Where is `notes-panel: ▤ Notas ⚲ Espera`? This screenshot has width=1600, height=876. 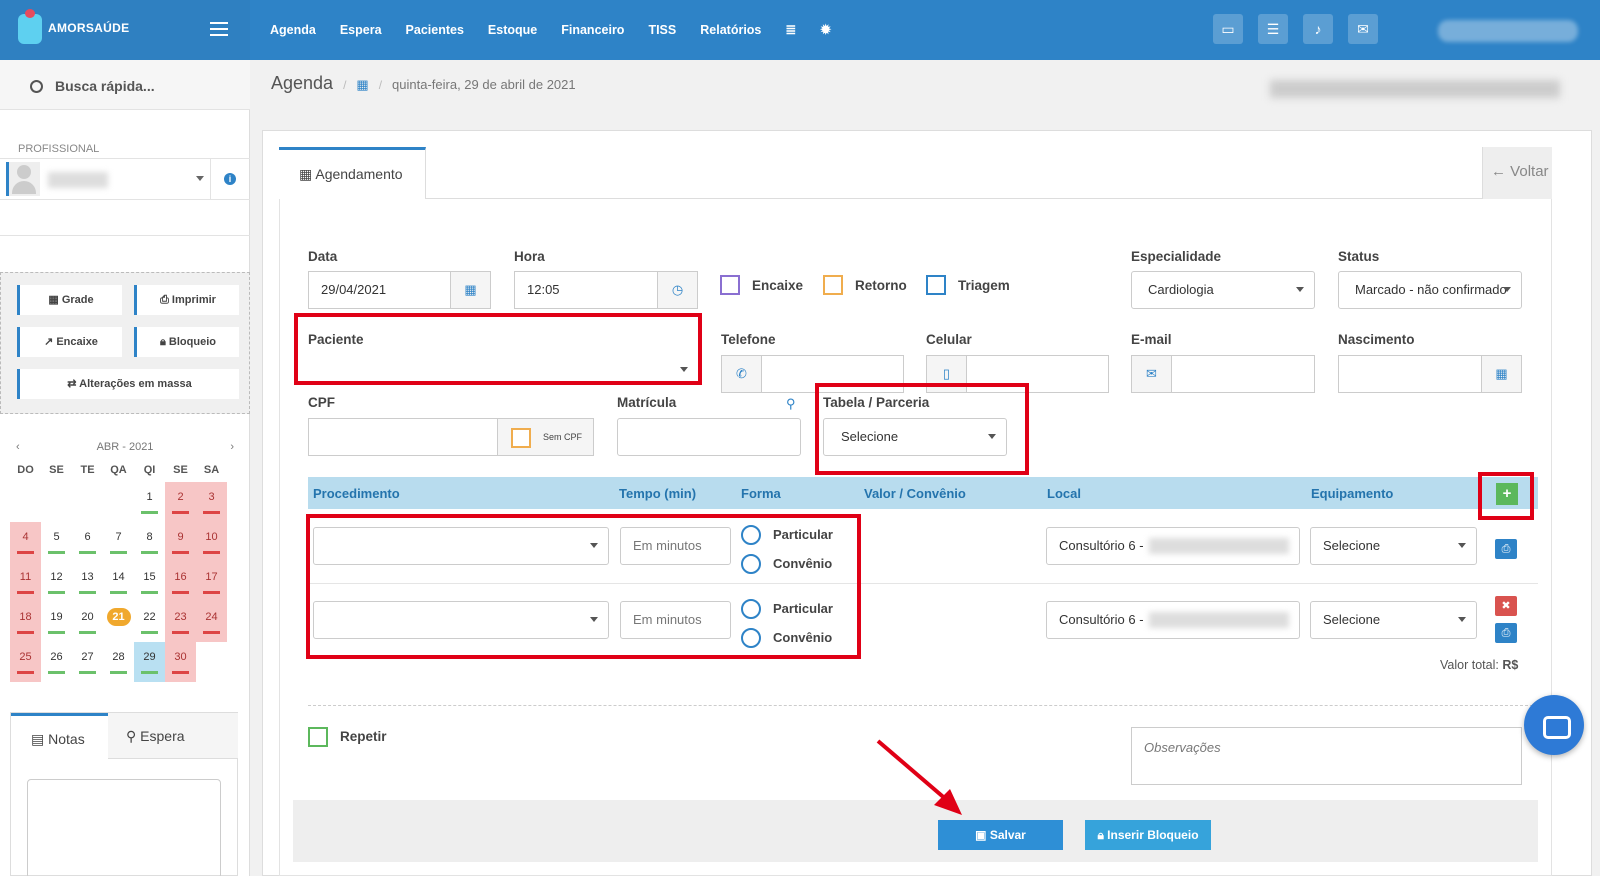 notes-panel: ▤ Notas ⚲ Espera is located at coordinates (124, 794).